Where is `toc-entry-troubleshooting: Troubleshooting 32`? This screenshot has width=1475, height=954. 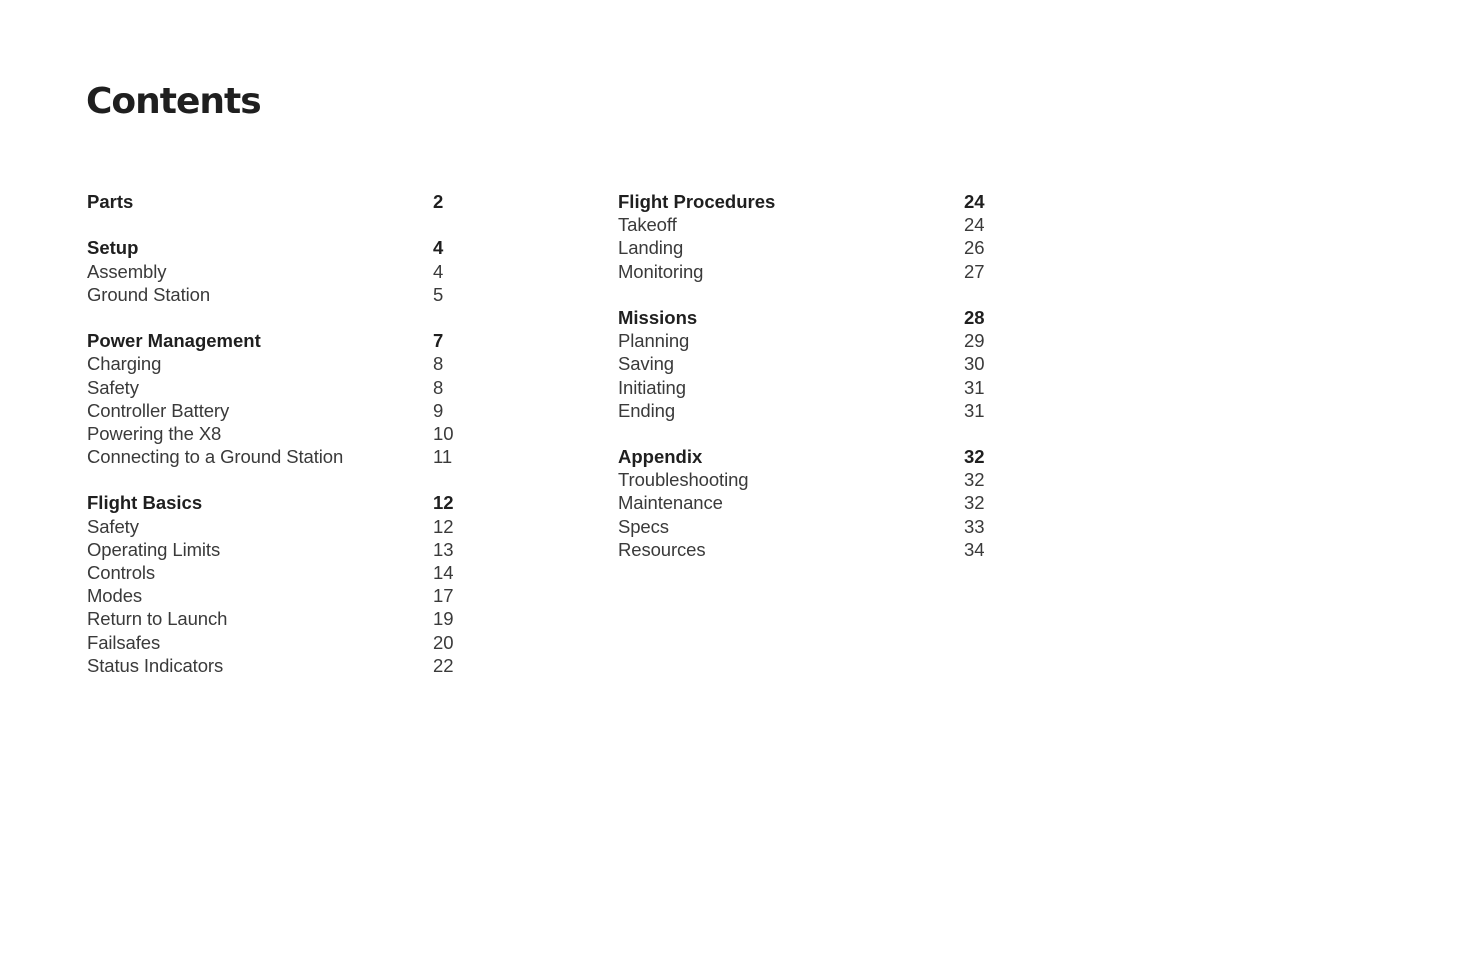 toc-entry-troubleshooting: Troubleshooting 32 is located at coordinates (808, 479).